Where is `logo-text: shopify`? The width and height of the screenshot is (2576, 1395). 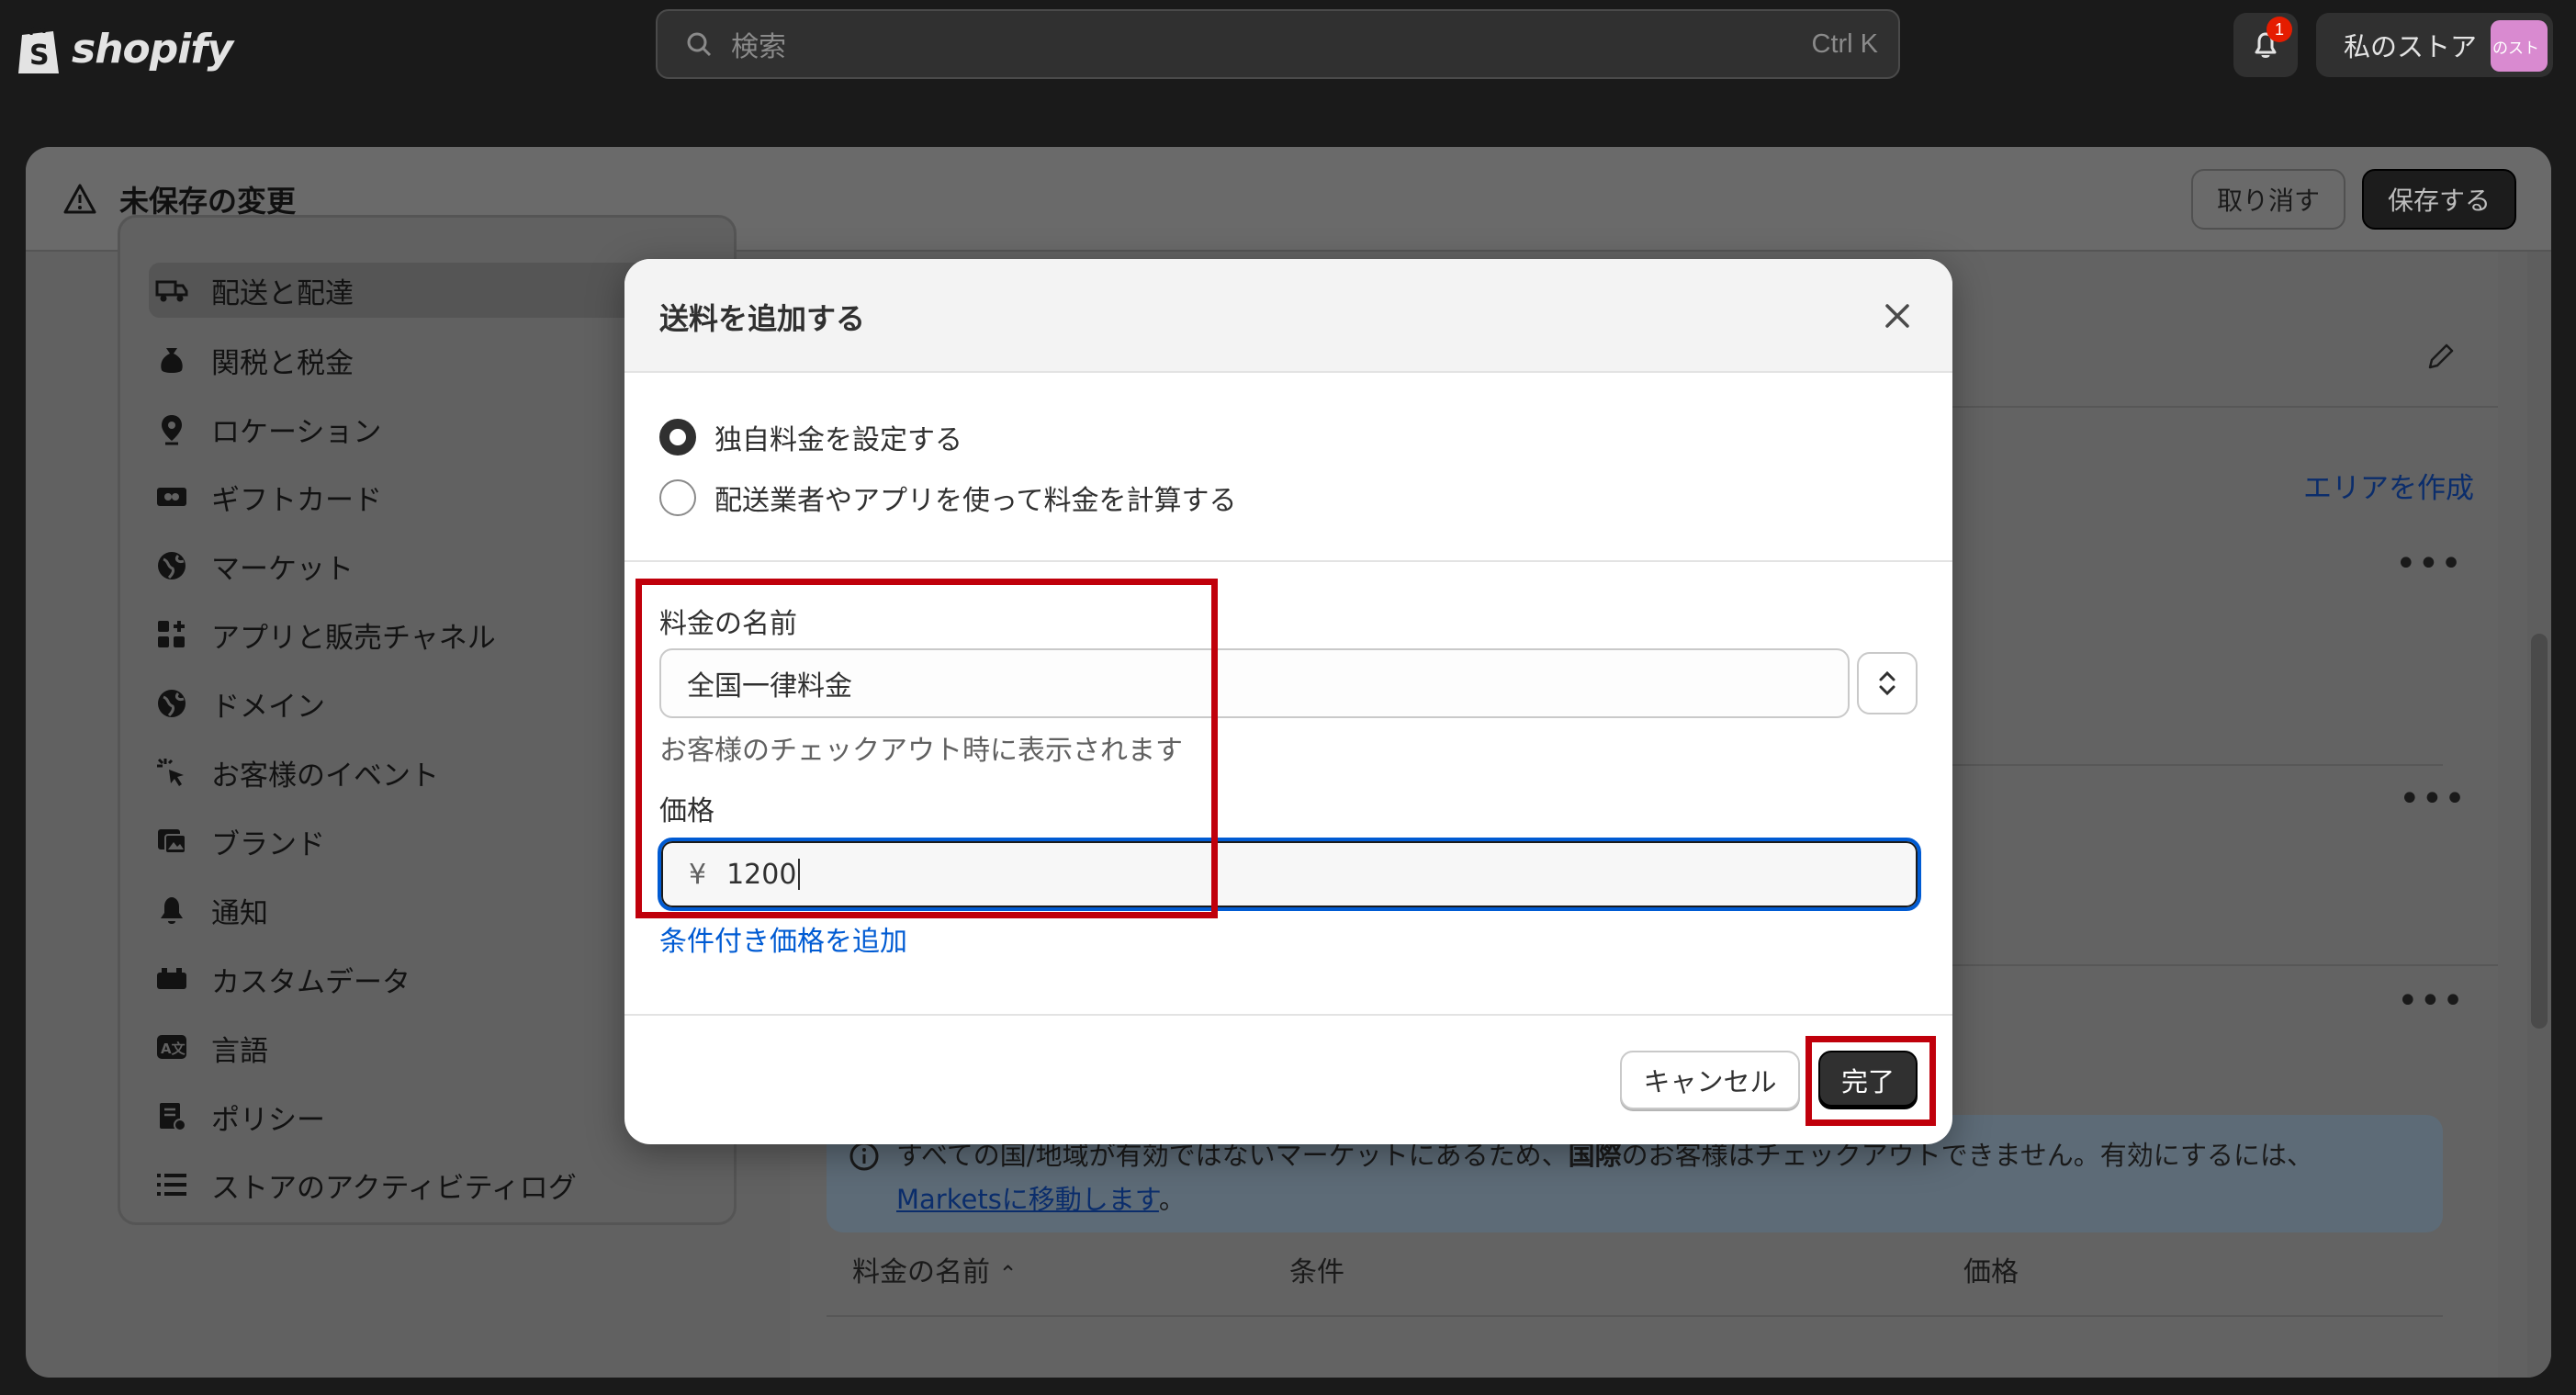
logo-text: shopify is located at coordinates (152, 49).